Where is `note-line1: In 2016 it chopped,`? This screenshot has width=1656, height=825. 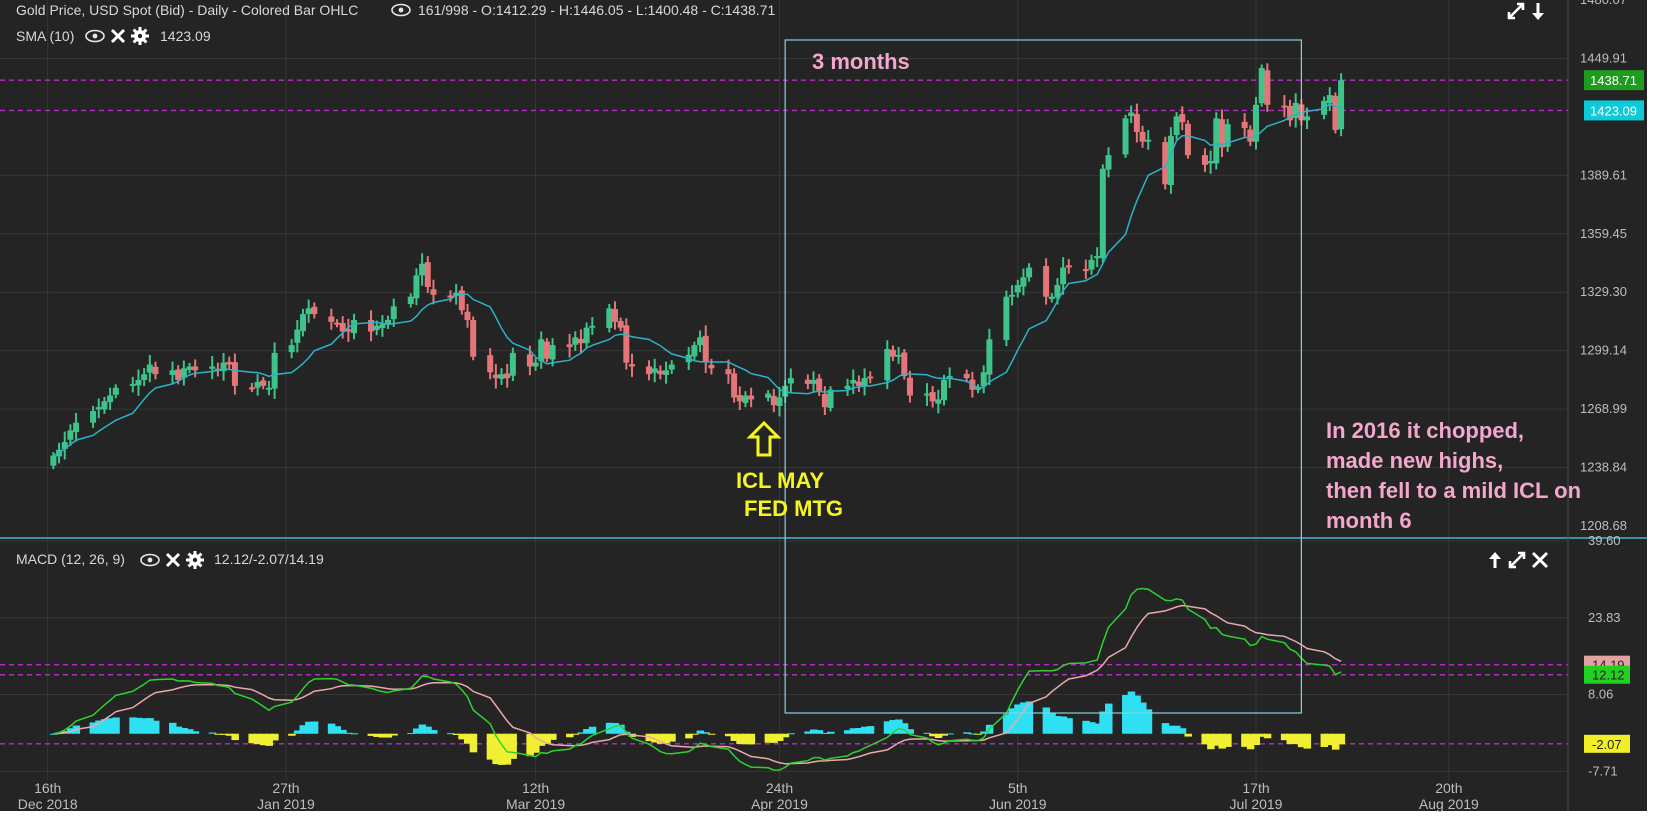 note-line1: In 2016 it chopped, is located at coordinates (1425, 430).